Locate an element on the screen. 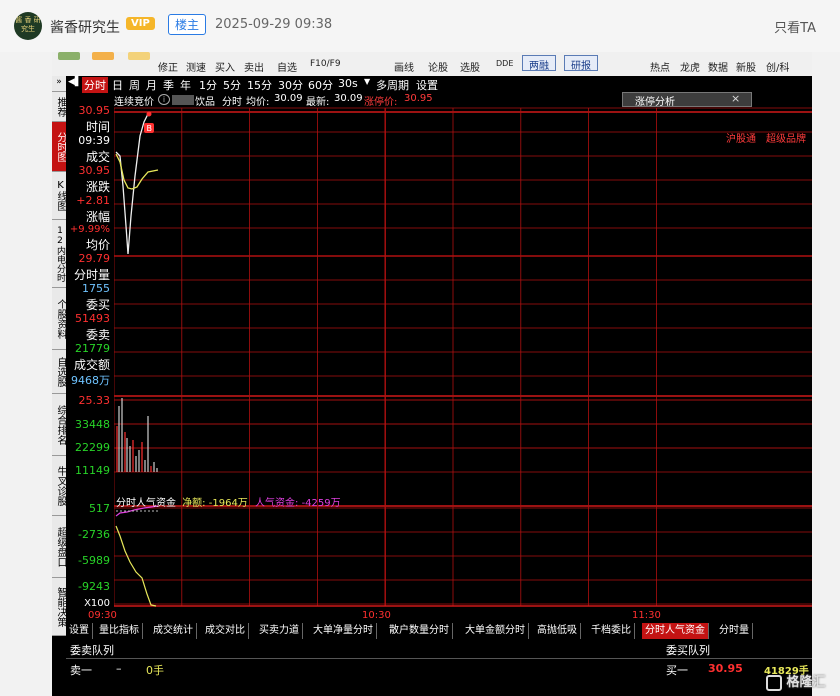 This screenshot has width=840, height=696. fund-axis-2: -5989 is located at coordinates (94, 560).